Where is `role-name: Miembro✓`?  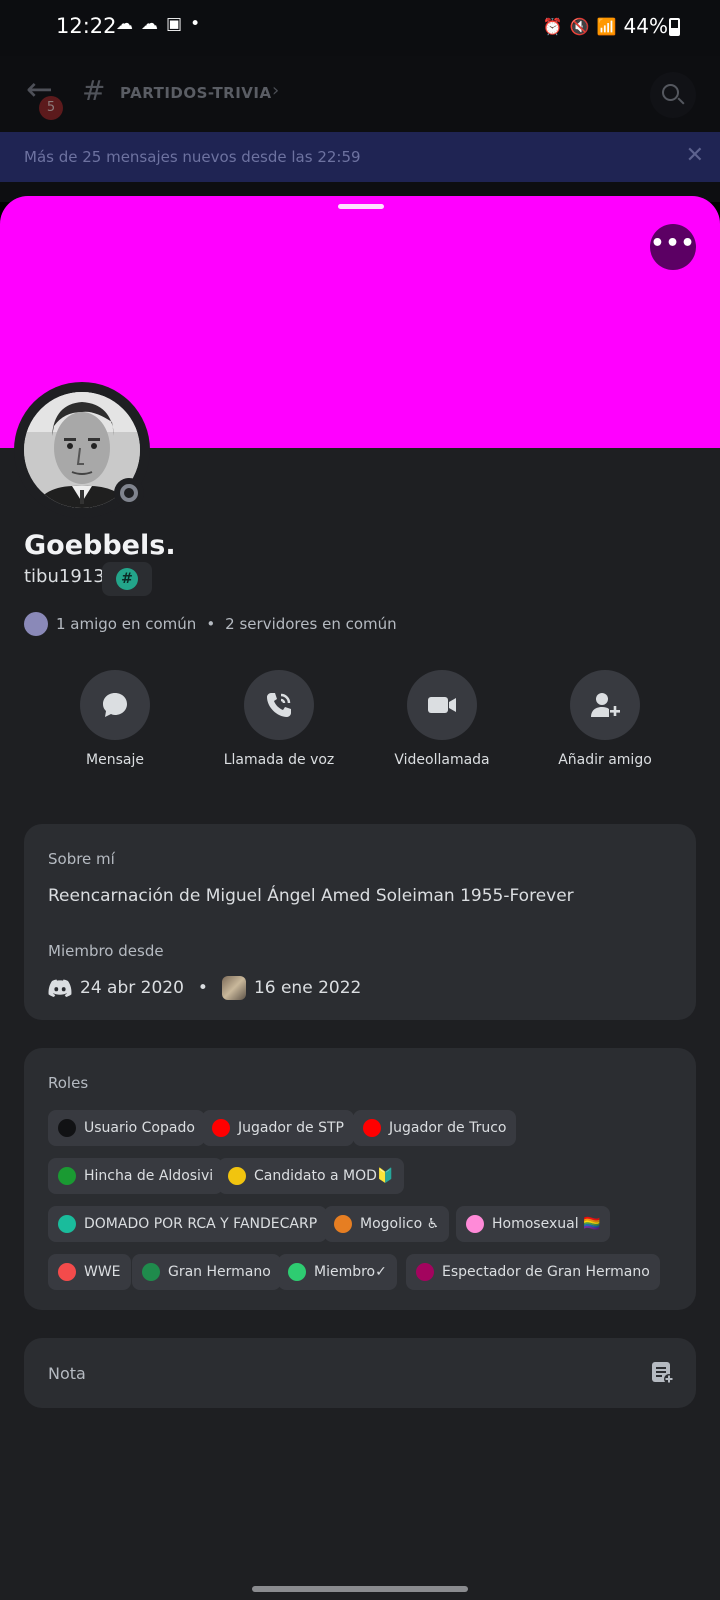 role-name: Miembro✓ is located at coordinates (350, 1272).